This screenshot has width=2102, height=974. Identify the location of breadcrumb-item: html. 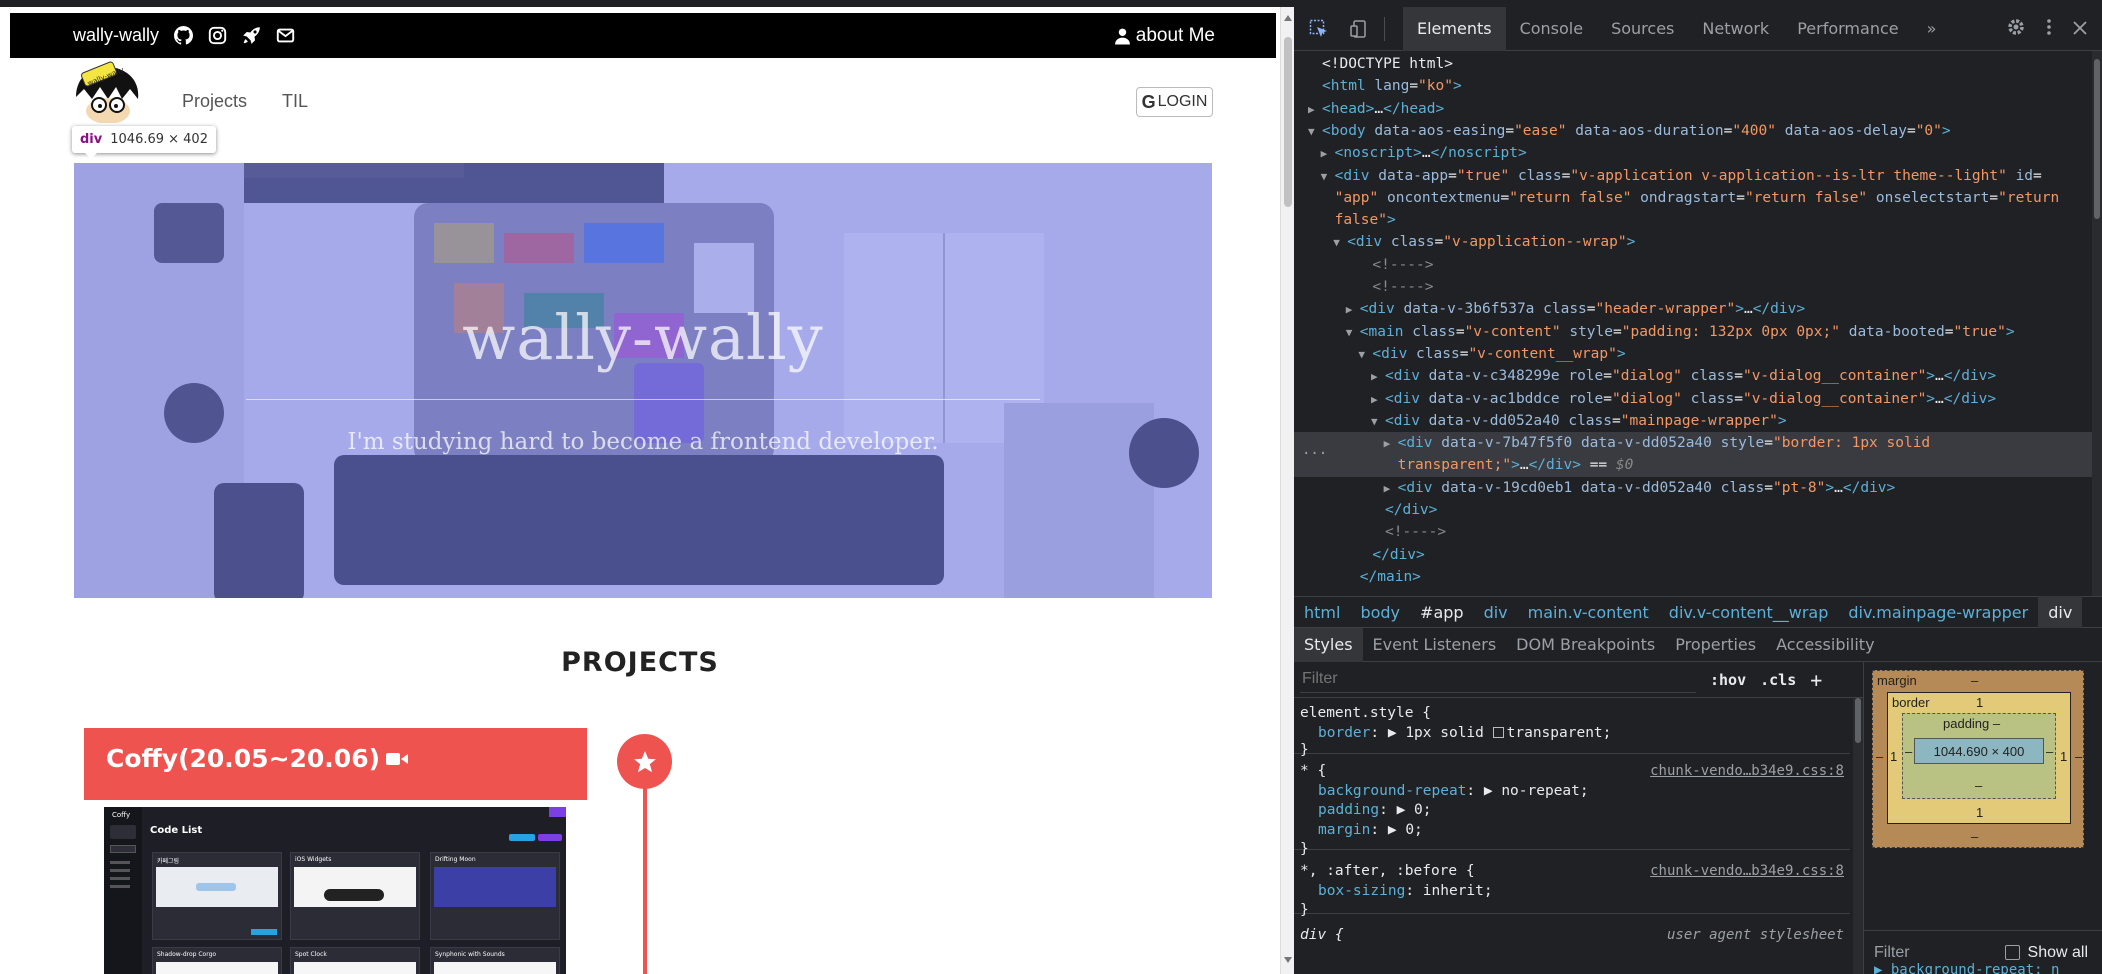
(1322, 612).